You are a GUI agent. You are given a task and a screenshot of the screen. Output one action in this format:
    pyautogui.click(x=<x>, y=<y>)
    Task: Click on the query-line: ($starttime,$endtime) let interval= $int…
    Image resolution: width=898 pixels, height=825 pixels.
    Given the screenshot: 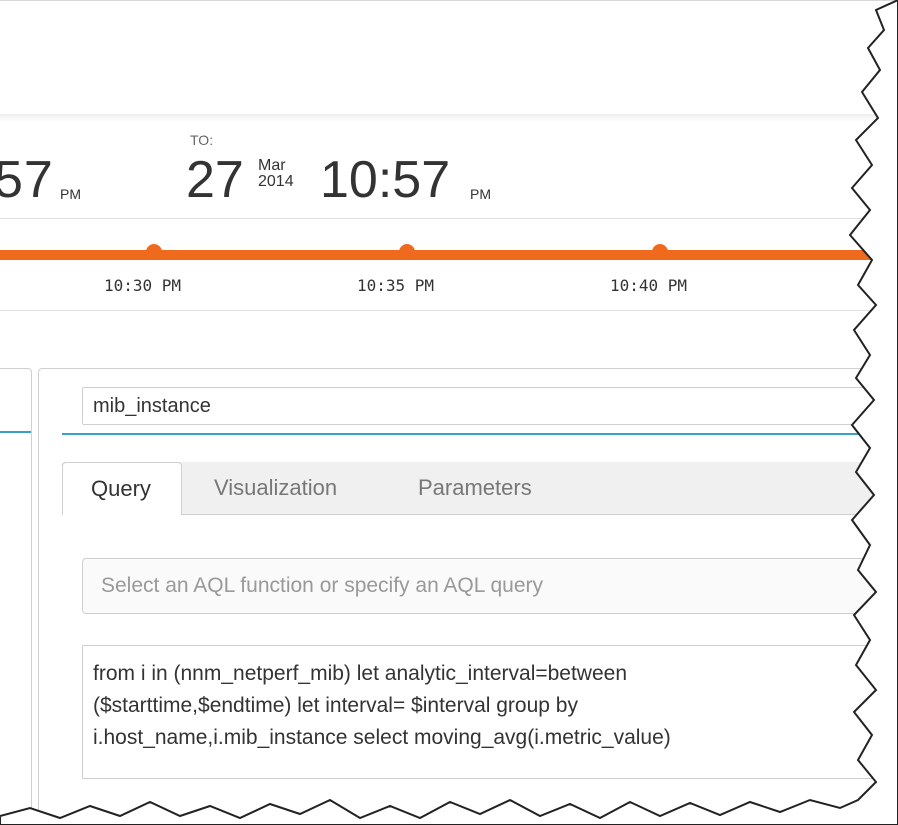 What is the action you would take?
    pyautogui.click(x=335, y=705)
    